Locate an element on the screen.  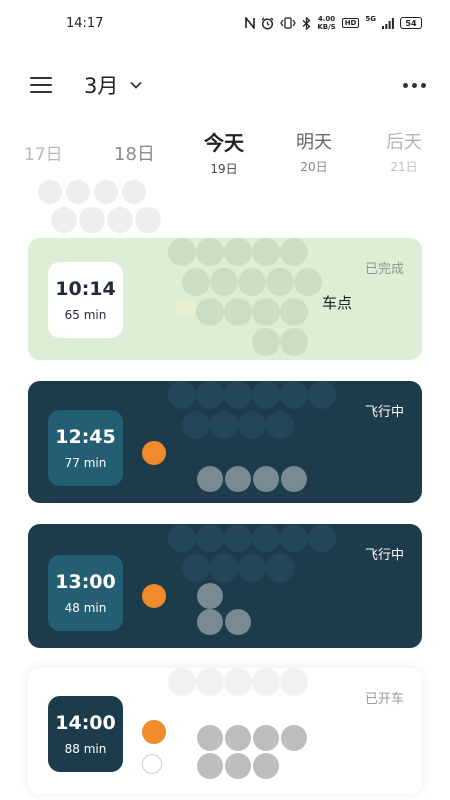
date-label: 明天 is located at coordinates (314, 142).